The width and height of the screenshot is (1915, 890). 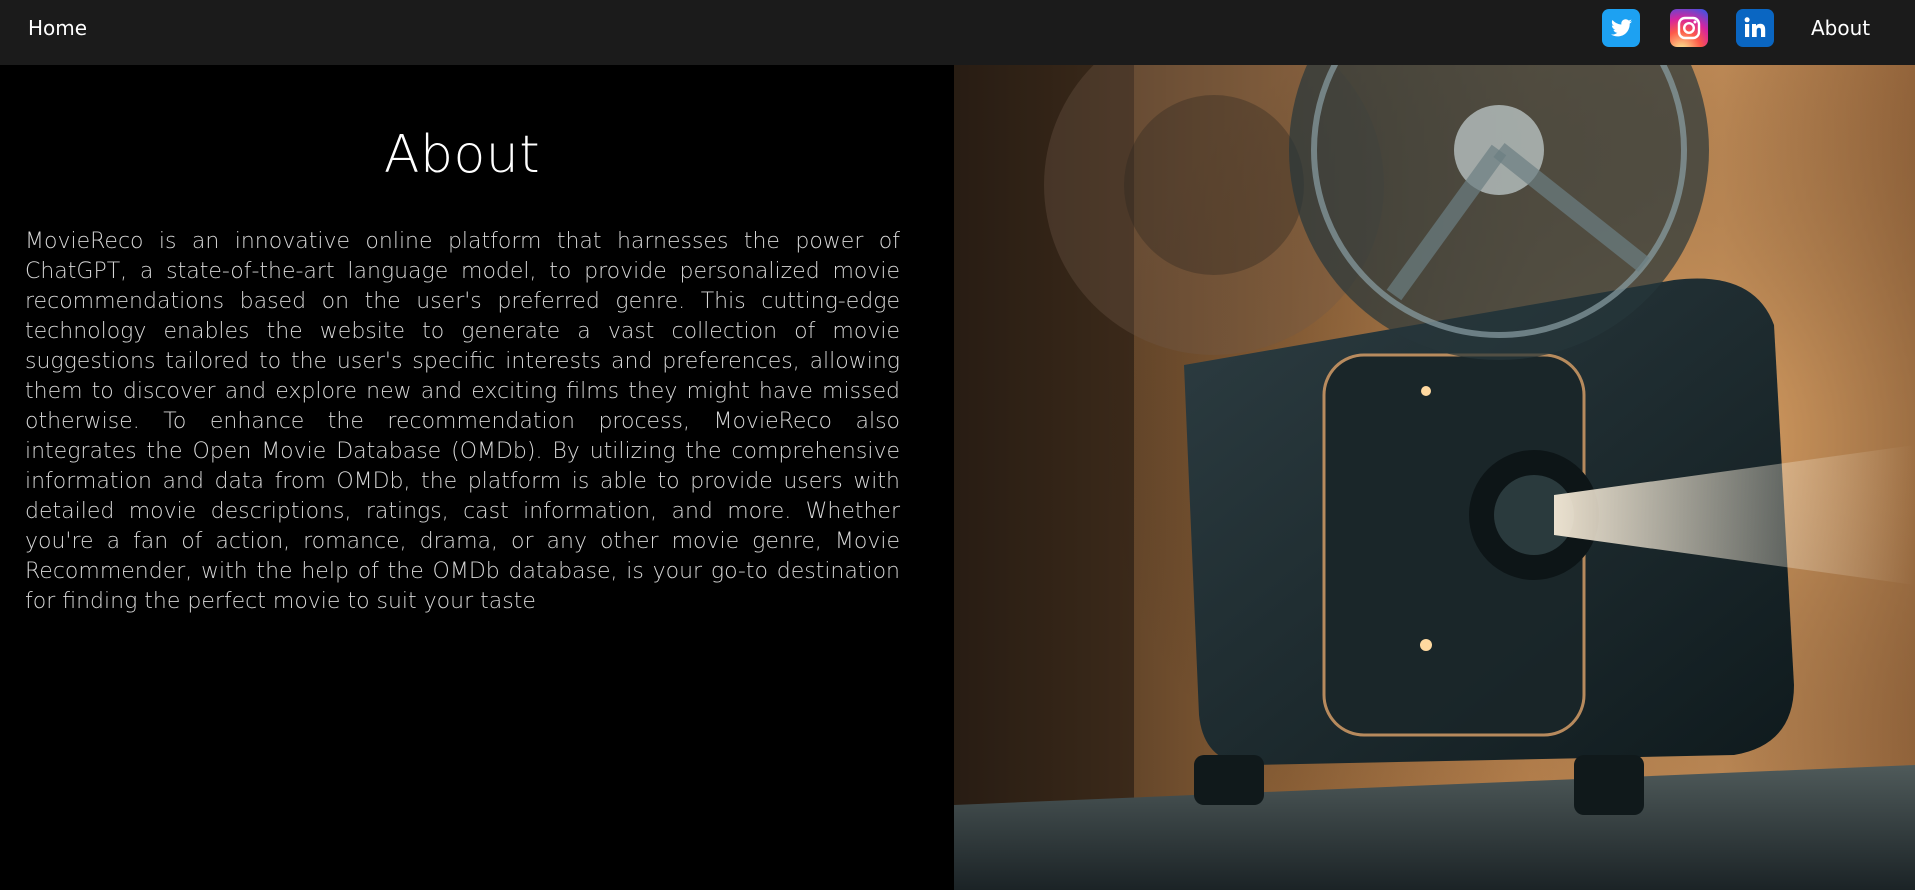 What do you see at coordinates (462, 155) in the screenshot?
I see `page-title: About` at bounding box center [462, 155].